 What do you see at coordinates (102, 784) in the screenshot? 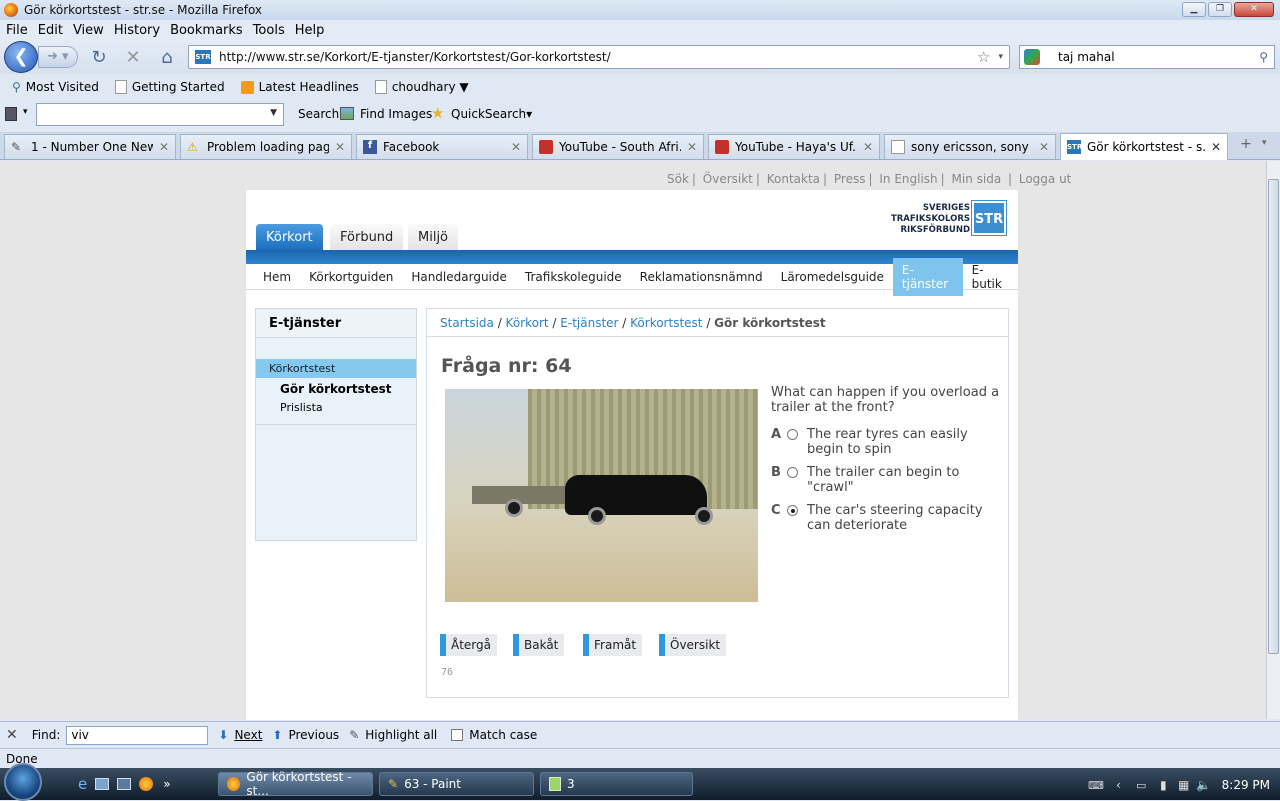
I see `show-desktop-icon` at bounding box center [102, 784].